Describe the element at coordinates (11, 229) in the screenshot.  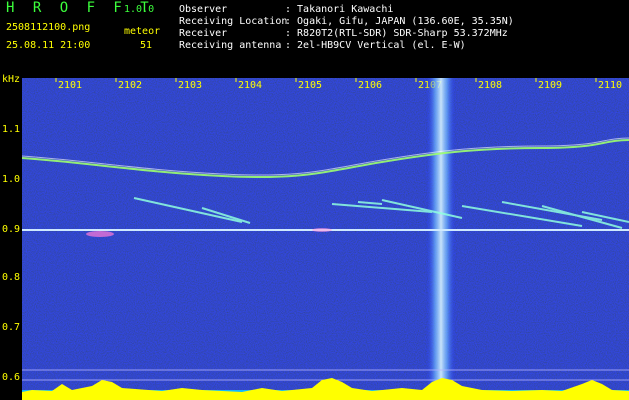
I see `y-tick-label: 0.9` at that location.